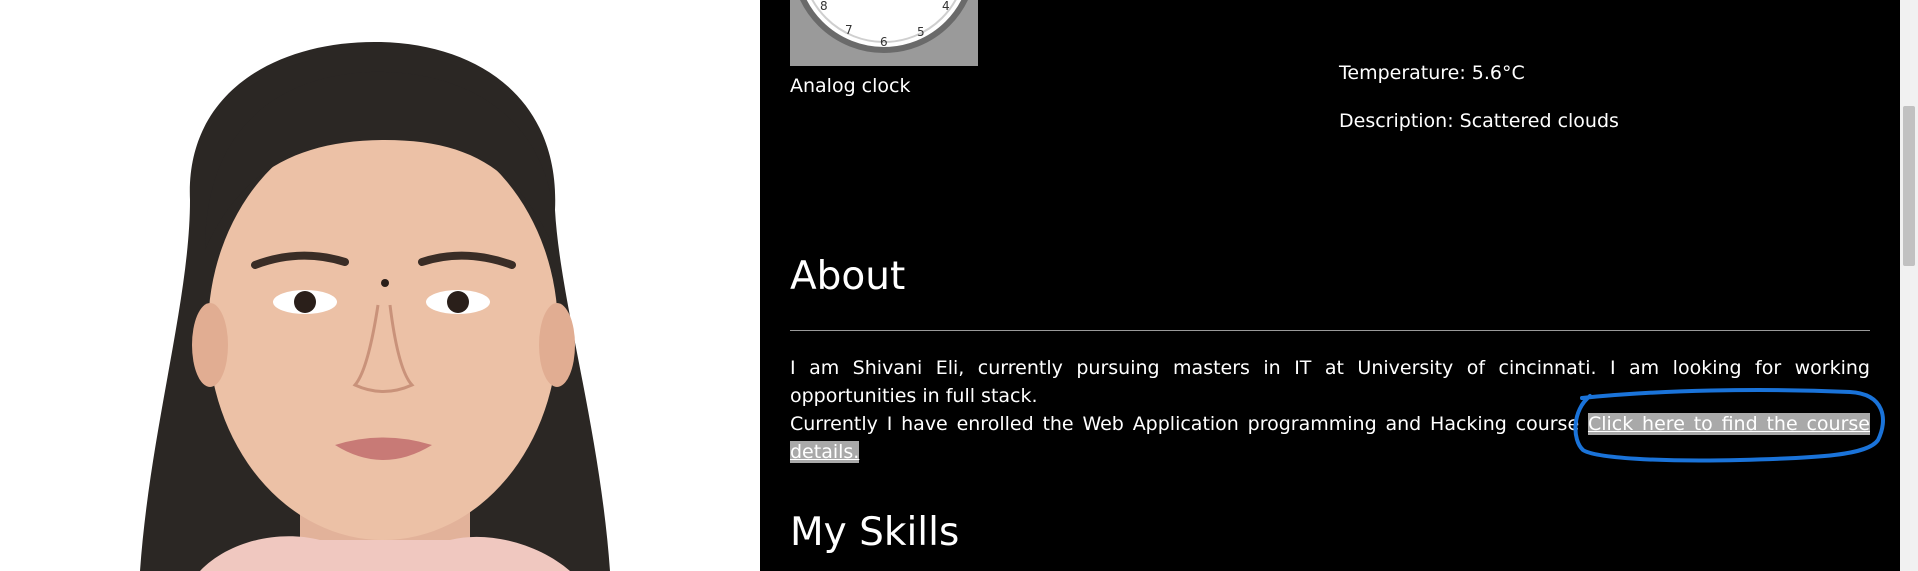  What do you see at coordinates (850, 86) in the screenshot?
I see `clock-caption: Analog clock` at bounding box center [850, 86].